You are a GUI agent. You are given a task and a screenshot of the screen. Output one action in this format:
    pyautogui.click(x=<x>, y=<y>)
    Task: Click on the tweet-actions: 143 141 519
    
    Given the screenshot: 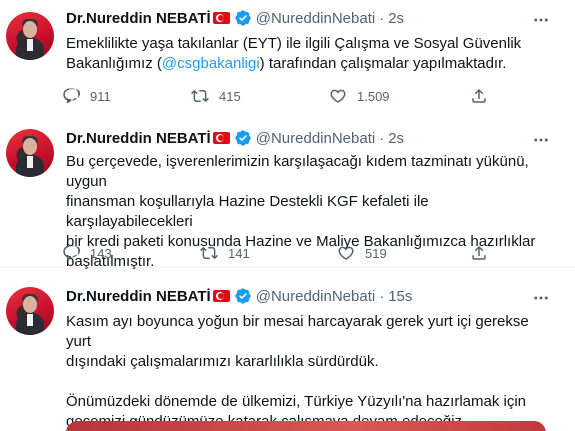 What is the action you would take?
    pyautogui.click(x=275, y=254)
    